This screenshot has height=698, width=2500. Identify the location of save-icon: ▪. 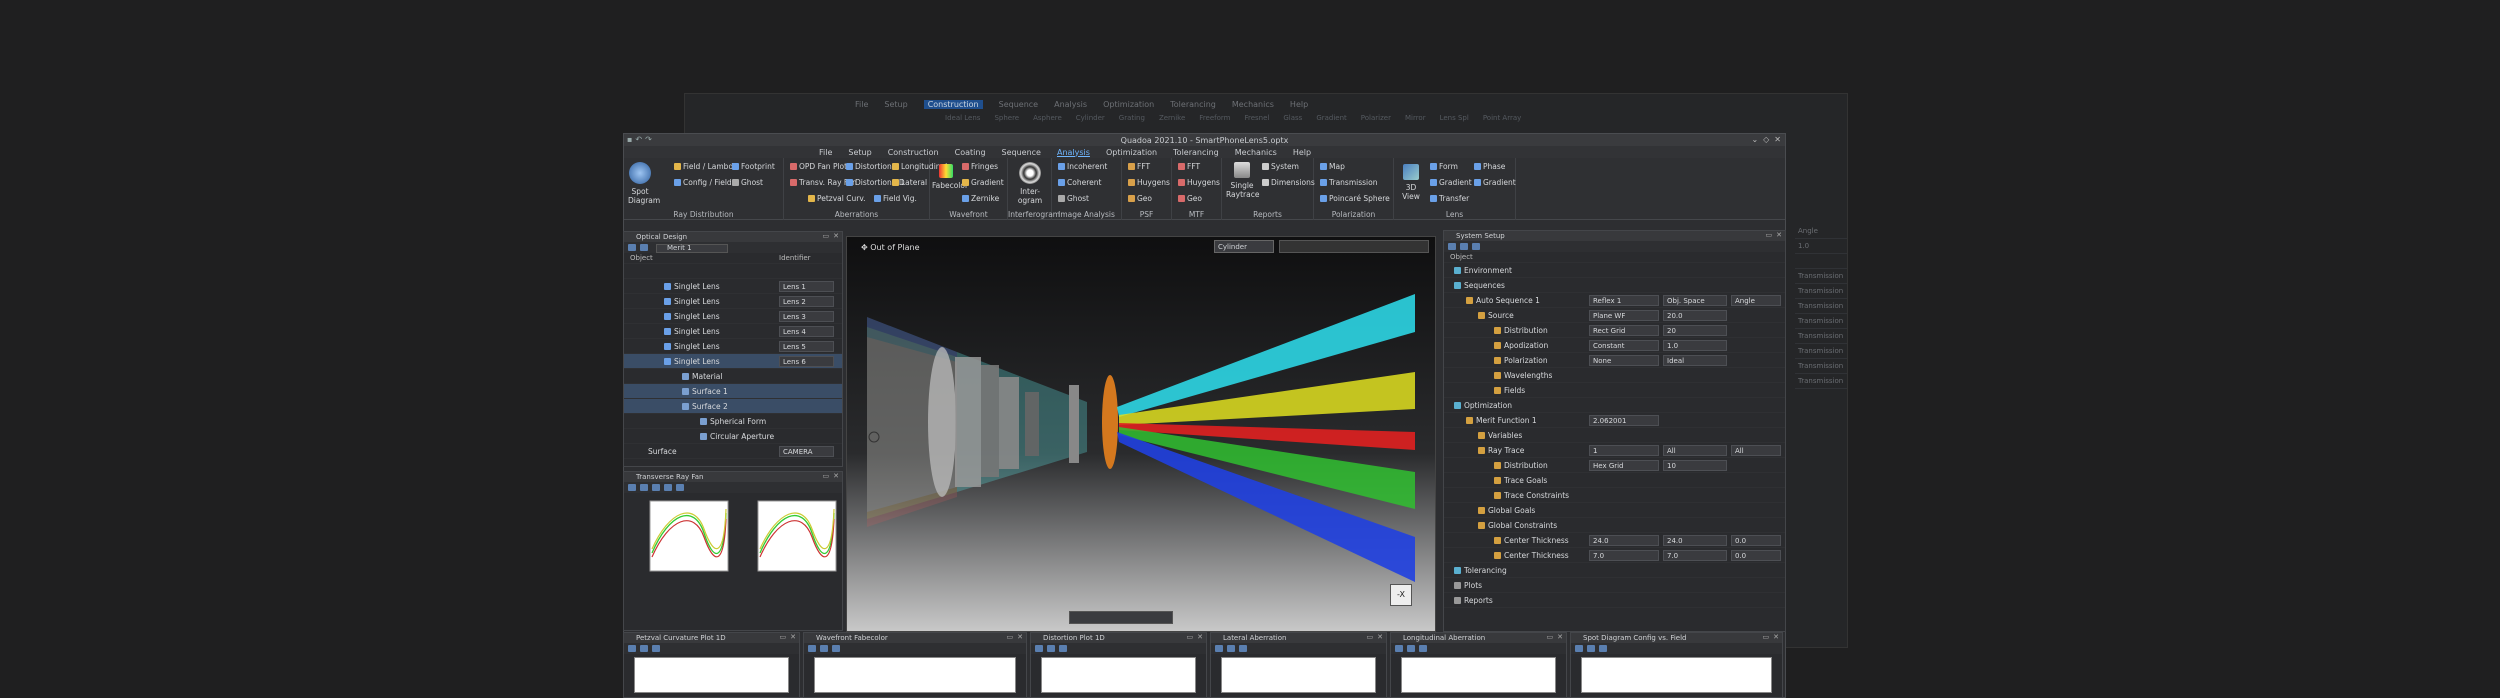
(629, 139).